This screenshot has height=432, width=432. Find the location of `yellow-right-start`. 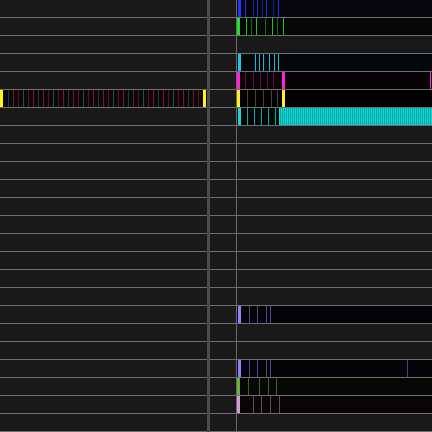

yellow-right-start is located at coordinates (238, 98).